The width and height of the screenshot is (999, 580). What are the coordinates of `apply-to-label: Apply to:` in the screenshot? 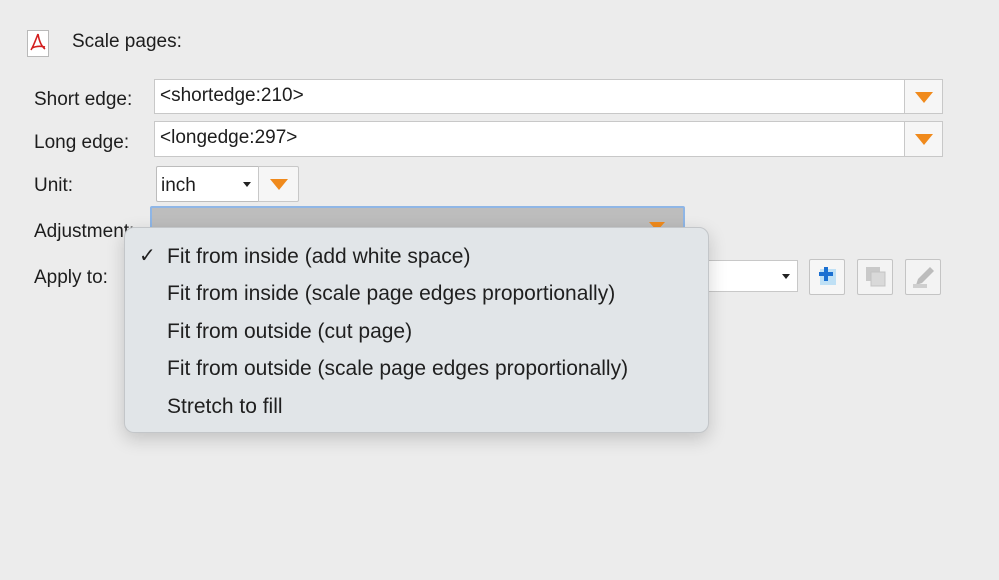 It's located at (71, 278).